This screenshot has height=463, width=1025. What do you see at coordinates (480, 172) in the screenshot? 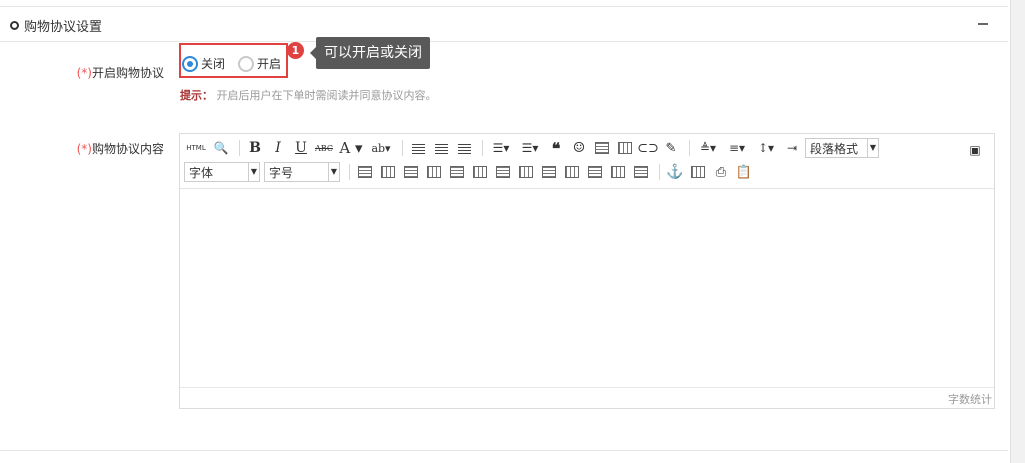
I see `merge-cells-icon` at bounding box center [480, 172].